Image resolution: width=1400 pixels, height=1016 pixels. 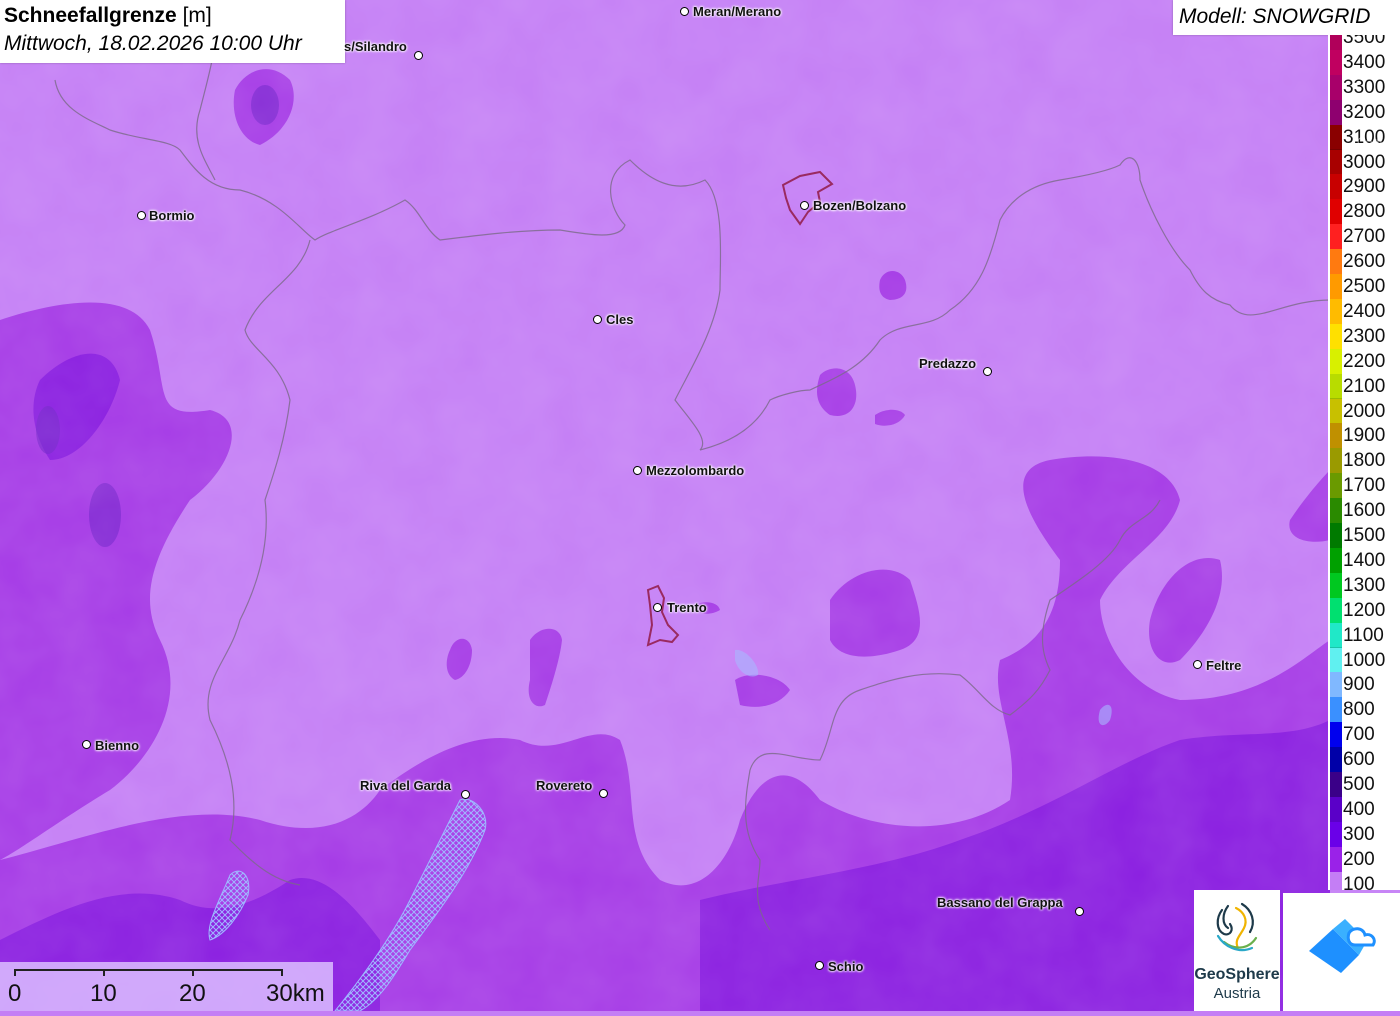 I want to click on legend-label: 2300, so click(x=1364, y=336).